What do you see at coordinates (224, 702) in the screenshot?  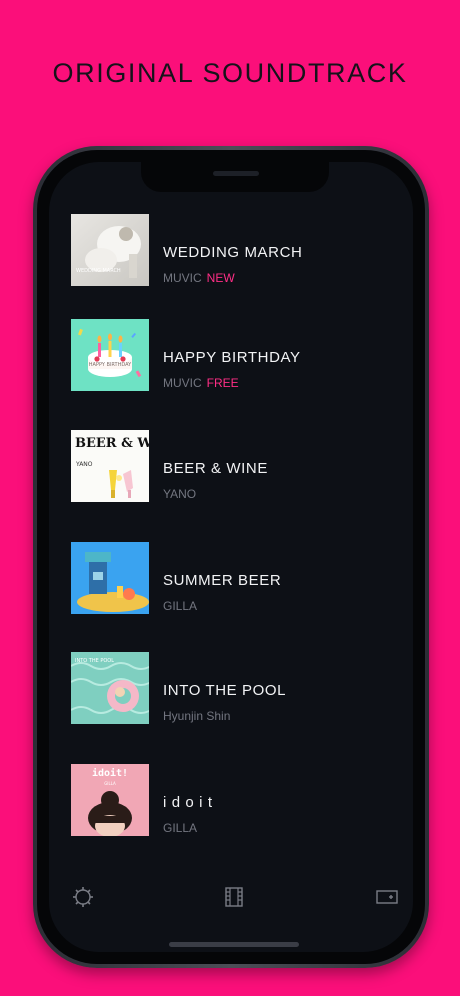 I see `track-info: INTO THE POOL Hyunjin Shin` at bounding box center [224, 702].